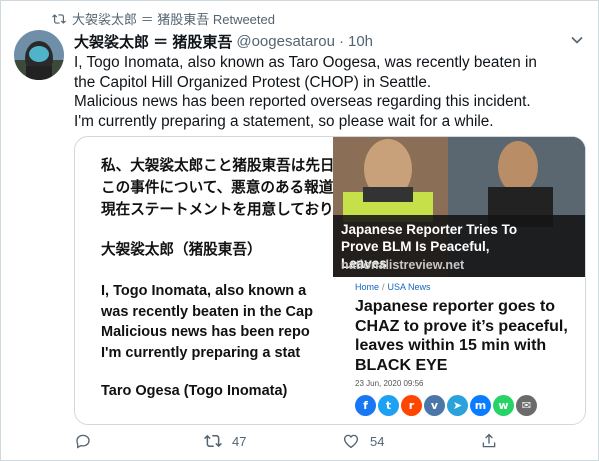 Image resolution: width=599 pixels, height=461 pixels. What do you see at coordinates (434, 405) in the screenshot?
I see `vk-share-icon: v` at bounding box center [434, 405].